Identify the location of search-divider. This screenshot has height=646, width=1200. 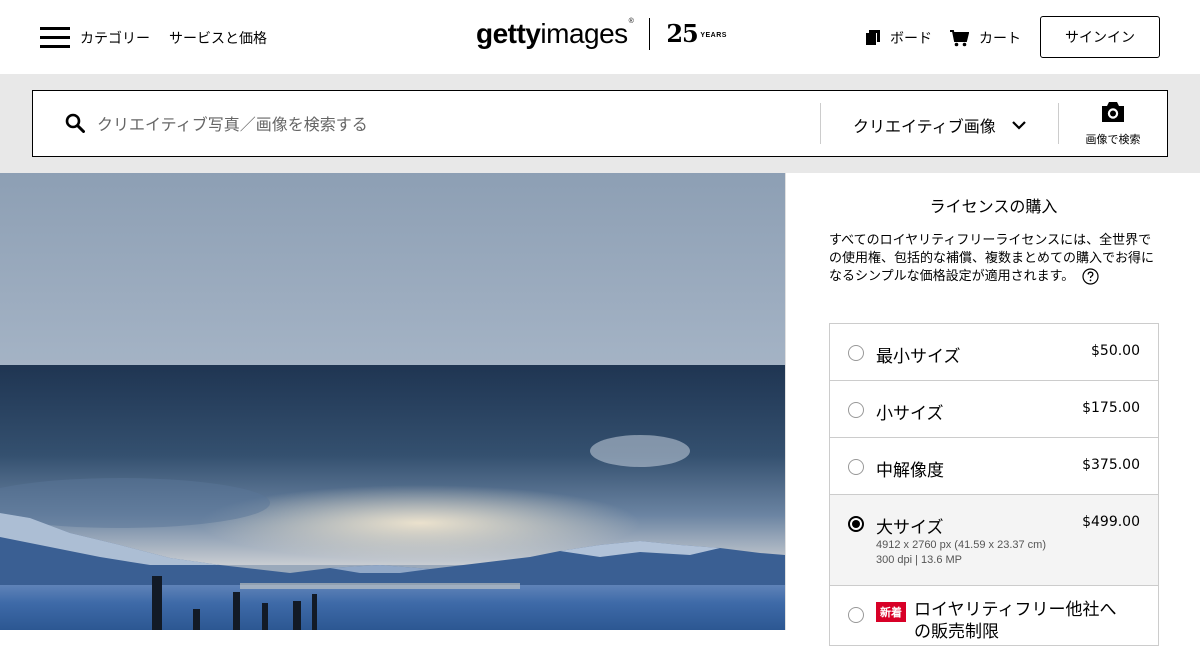
(820, 123).